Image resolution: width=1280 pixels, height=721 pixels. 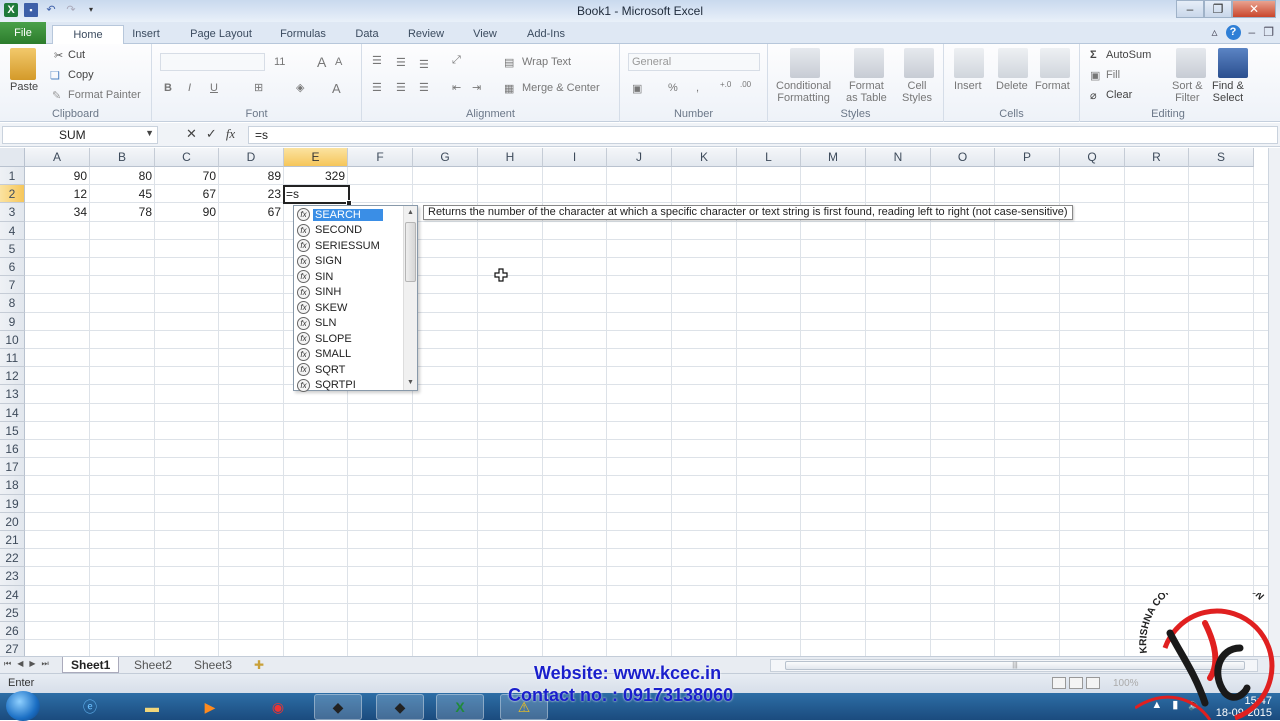 What do you see at coordinates (745, 84) in the screenshot?
I see `decrease-decimal-icon: .00` at bounding box center [745, 84].